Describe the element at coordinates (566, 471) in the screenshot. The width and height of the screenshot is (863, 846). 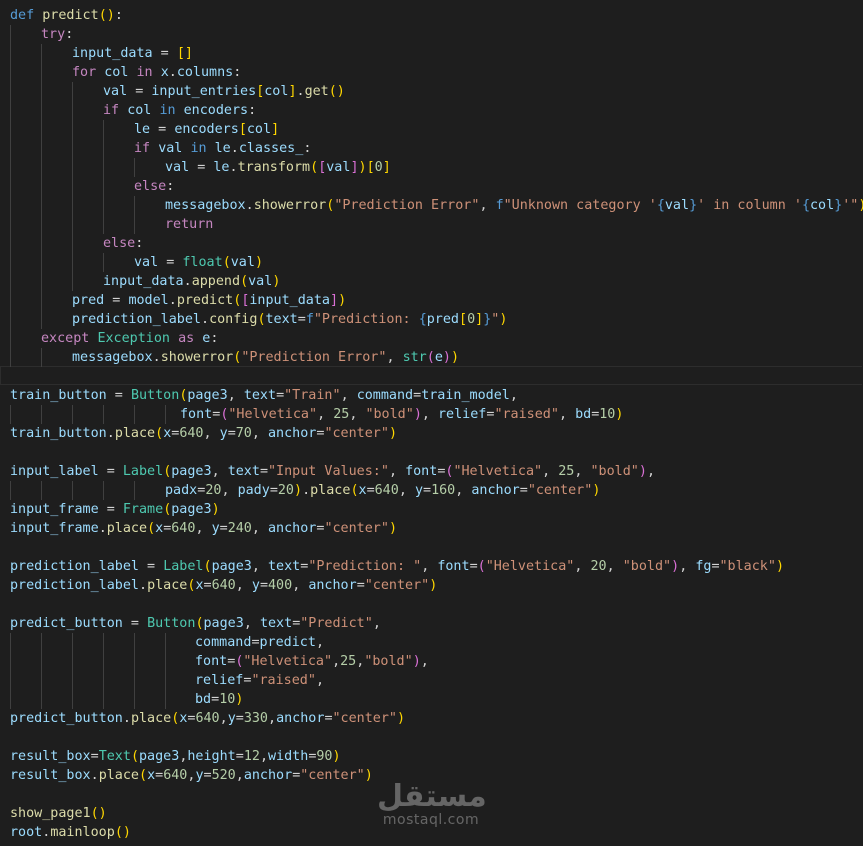
I see `code-token: 25` at that location.